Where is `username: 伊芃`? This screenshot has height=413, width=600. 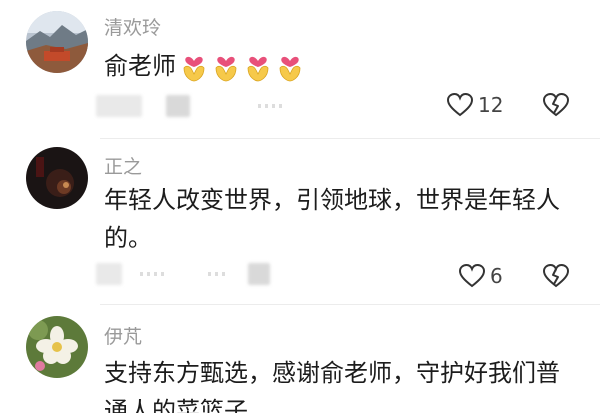
username: 伊芃 is located at coordinates (123, 335).